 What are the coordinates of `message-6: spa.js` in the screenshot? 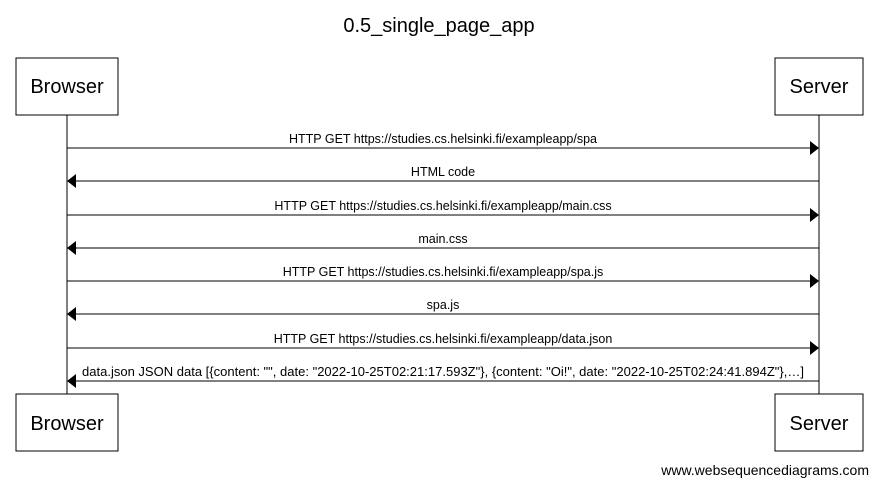 It's located at (443, 309).